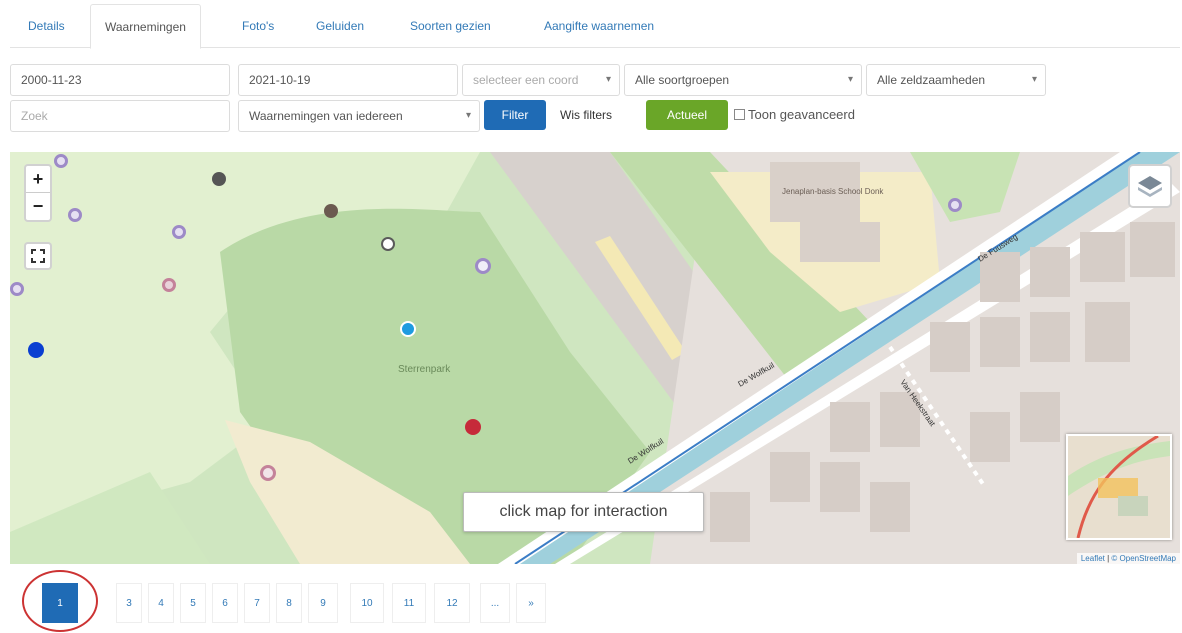 The height and width of the screenshot is (633, 1182). I want to click on next-page-button: », so click(531, 603).